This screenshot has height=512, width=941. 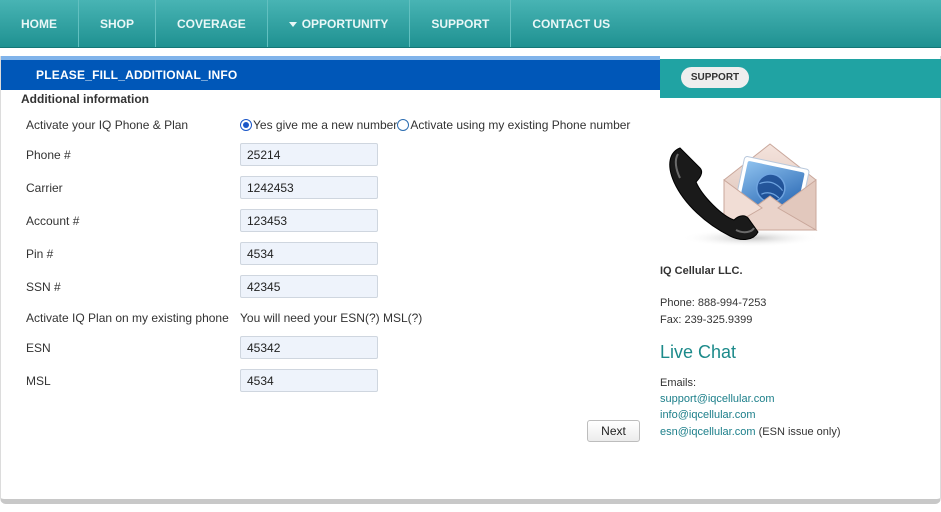 What do you see at coordinates (799, 432) in the screenshot?
I see `esn-note: (ESN issue only)` at bounding box center [799, 432].